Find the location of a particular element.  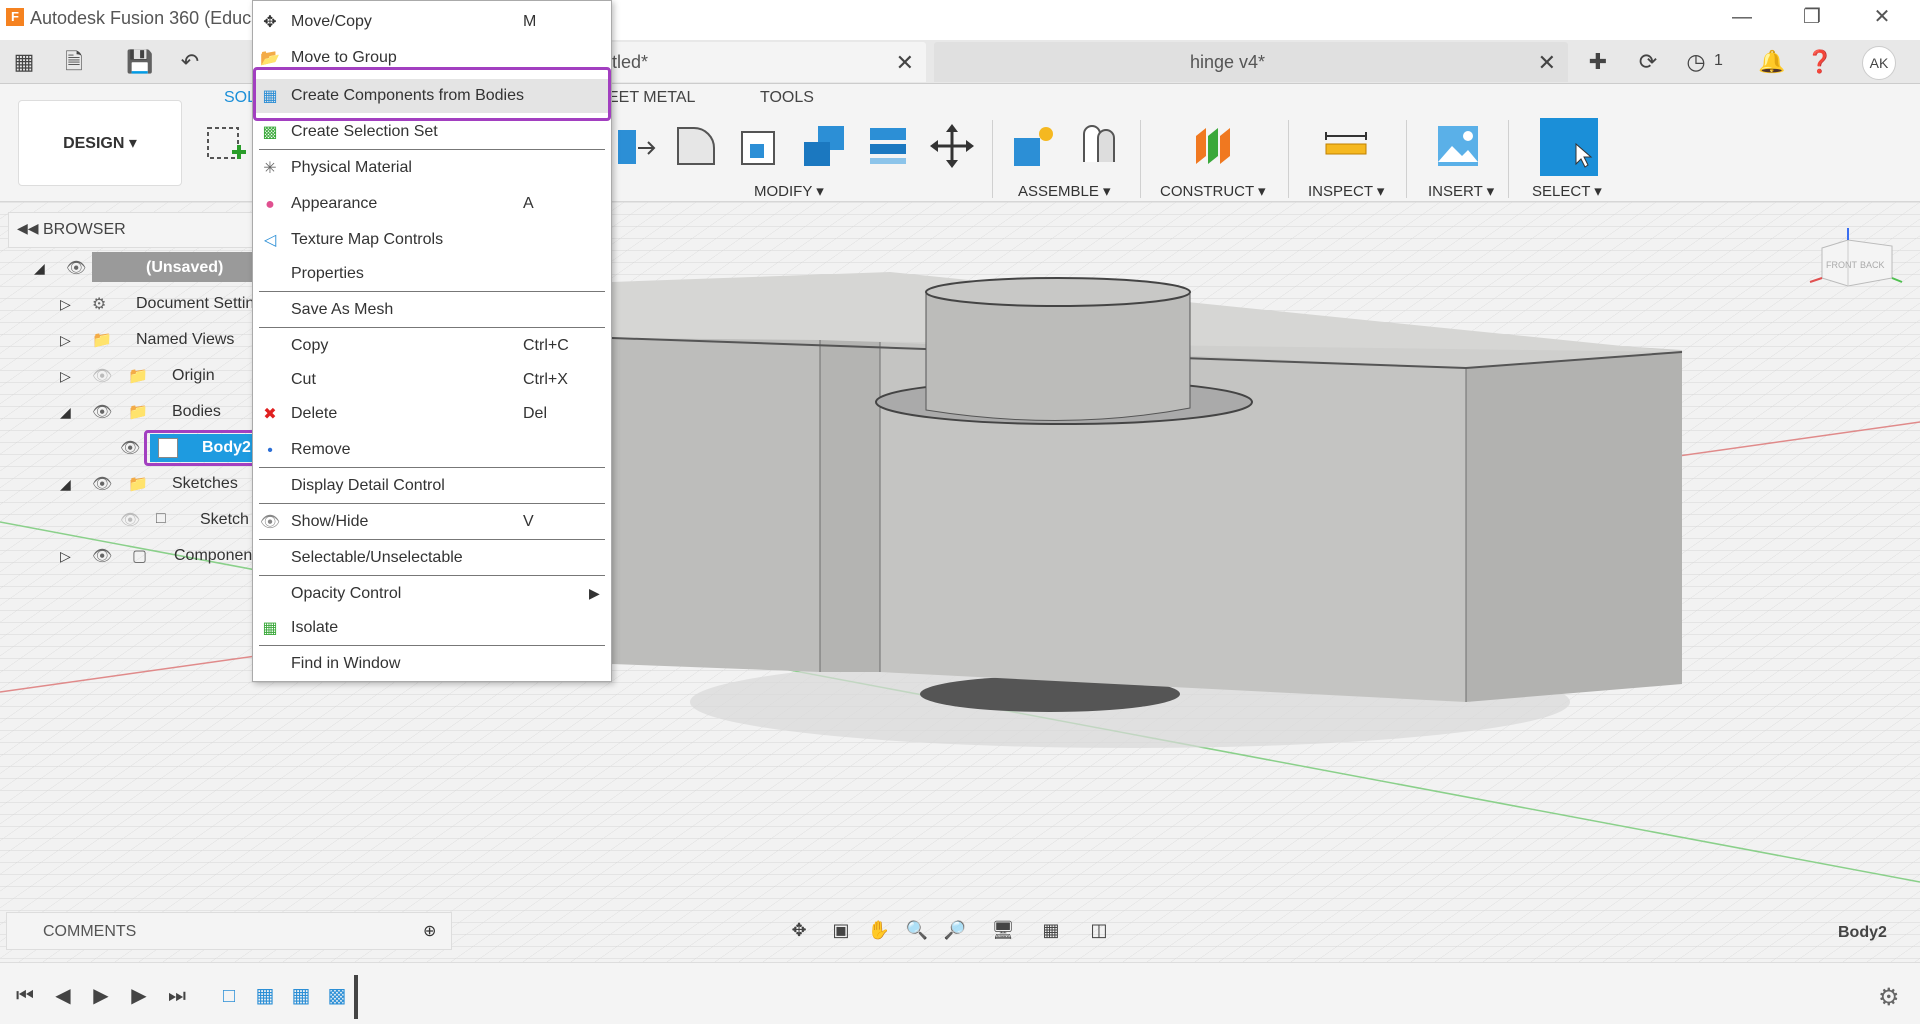

press-pull-icon is located at coordinates (636, 146).